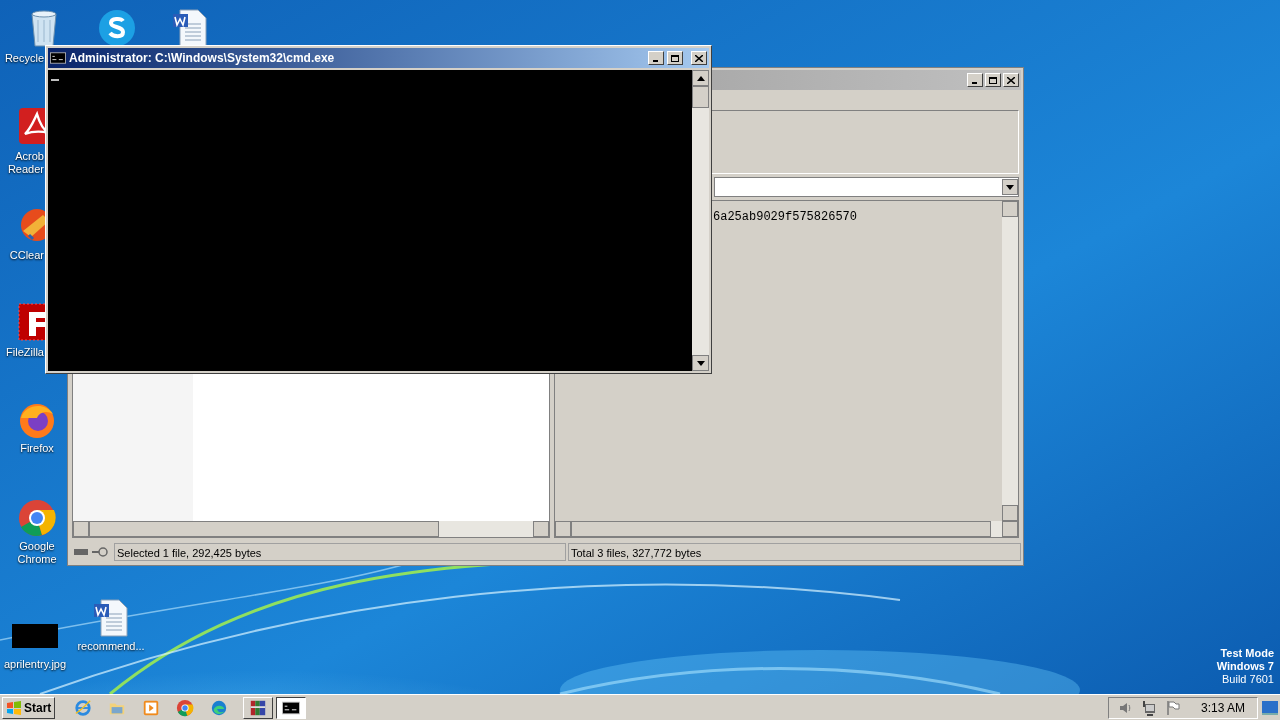 This screenshot has width=1280, height=720. What do you see at coordinates (35, 636) in the screenshot?
I see `image-thumbnail-icon` at bounding box center [35, 636].